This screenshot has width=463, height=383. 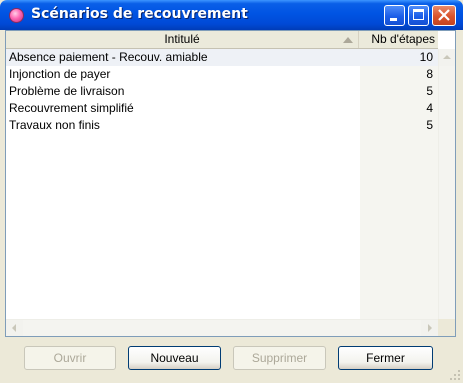 What do you see at coordinates (279, 358) in the screenshot?
I see `delete-button: Supprimer` at bounding box center [279, 358].